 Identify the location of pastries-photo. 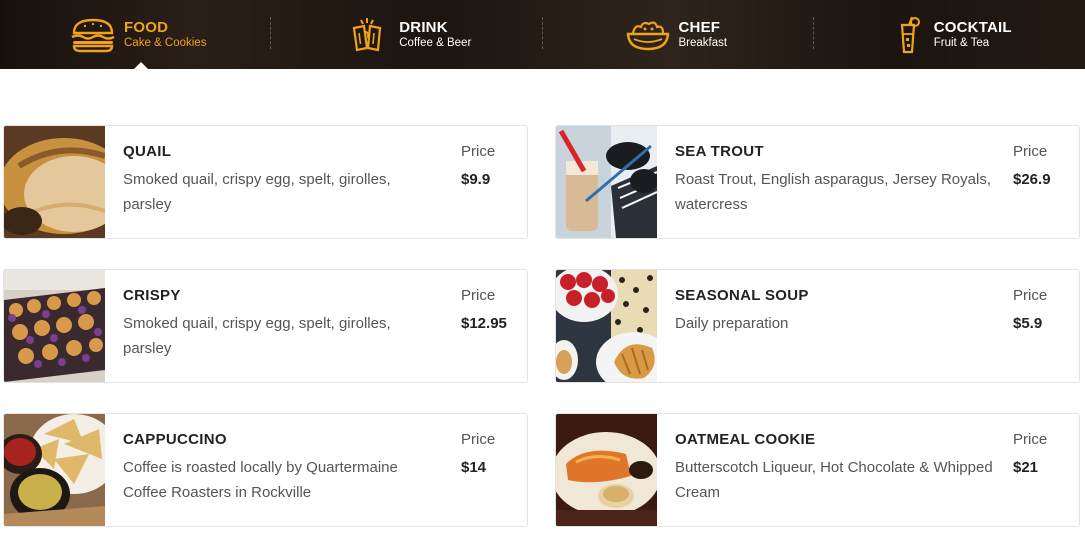
(54, 326).